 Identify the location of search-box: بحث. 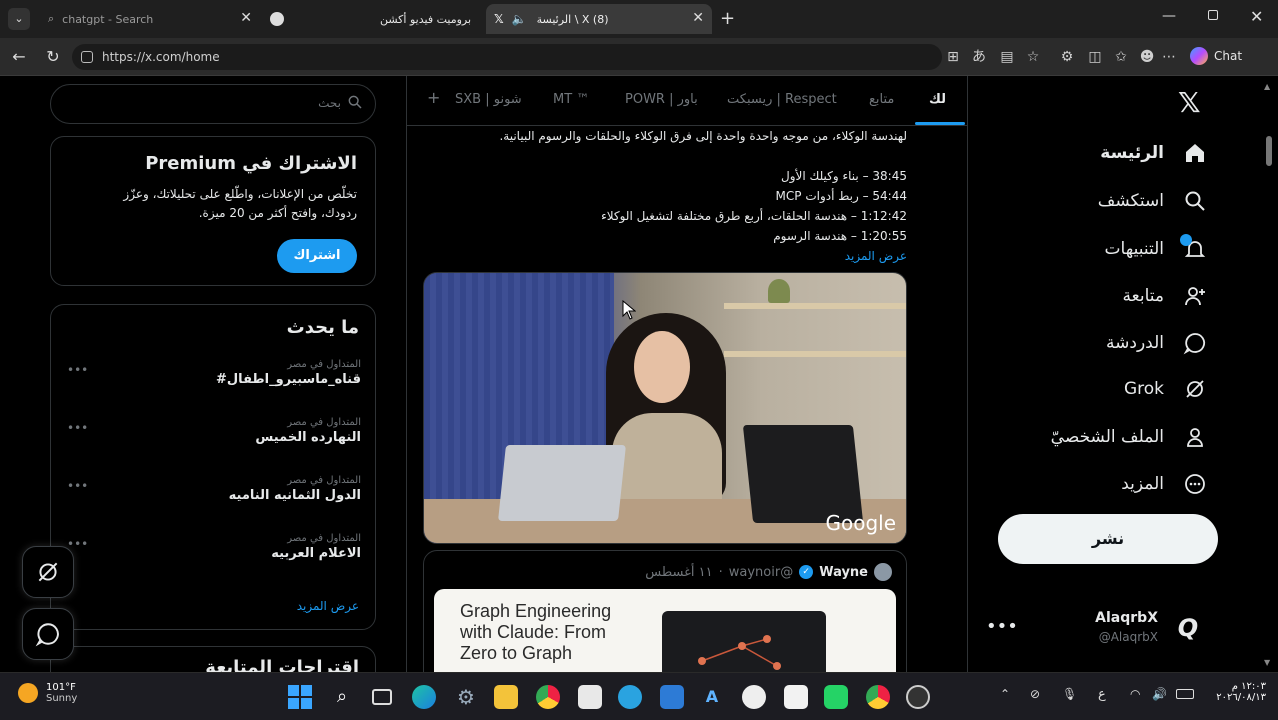
(213, 104).